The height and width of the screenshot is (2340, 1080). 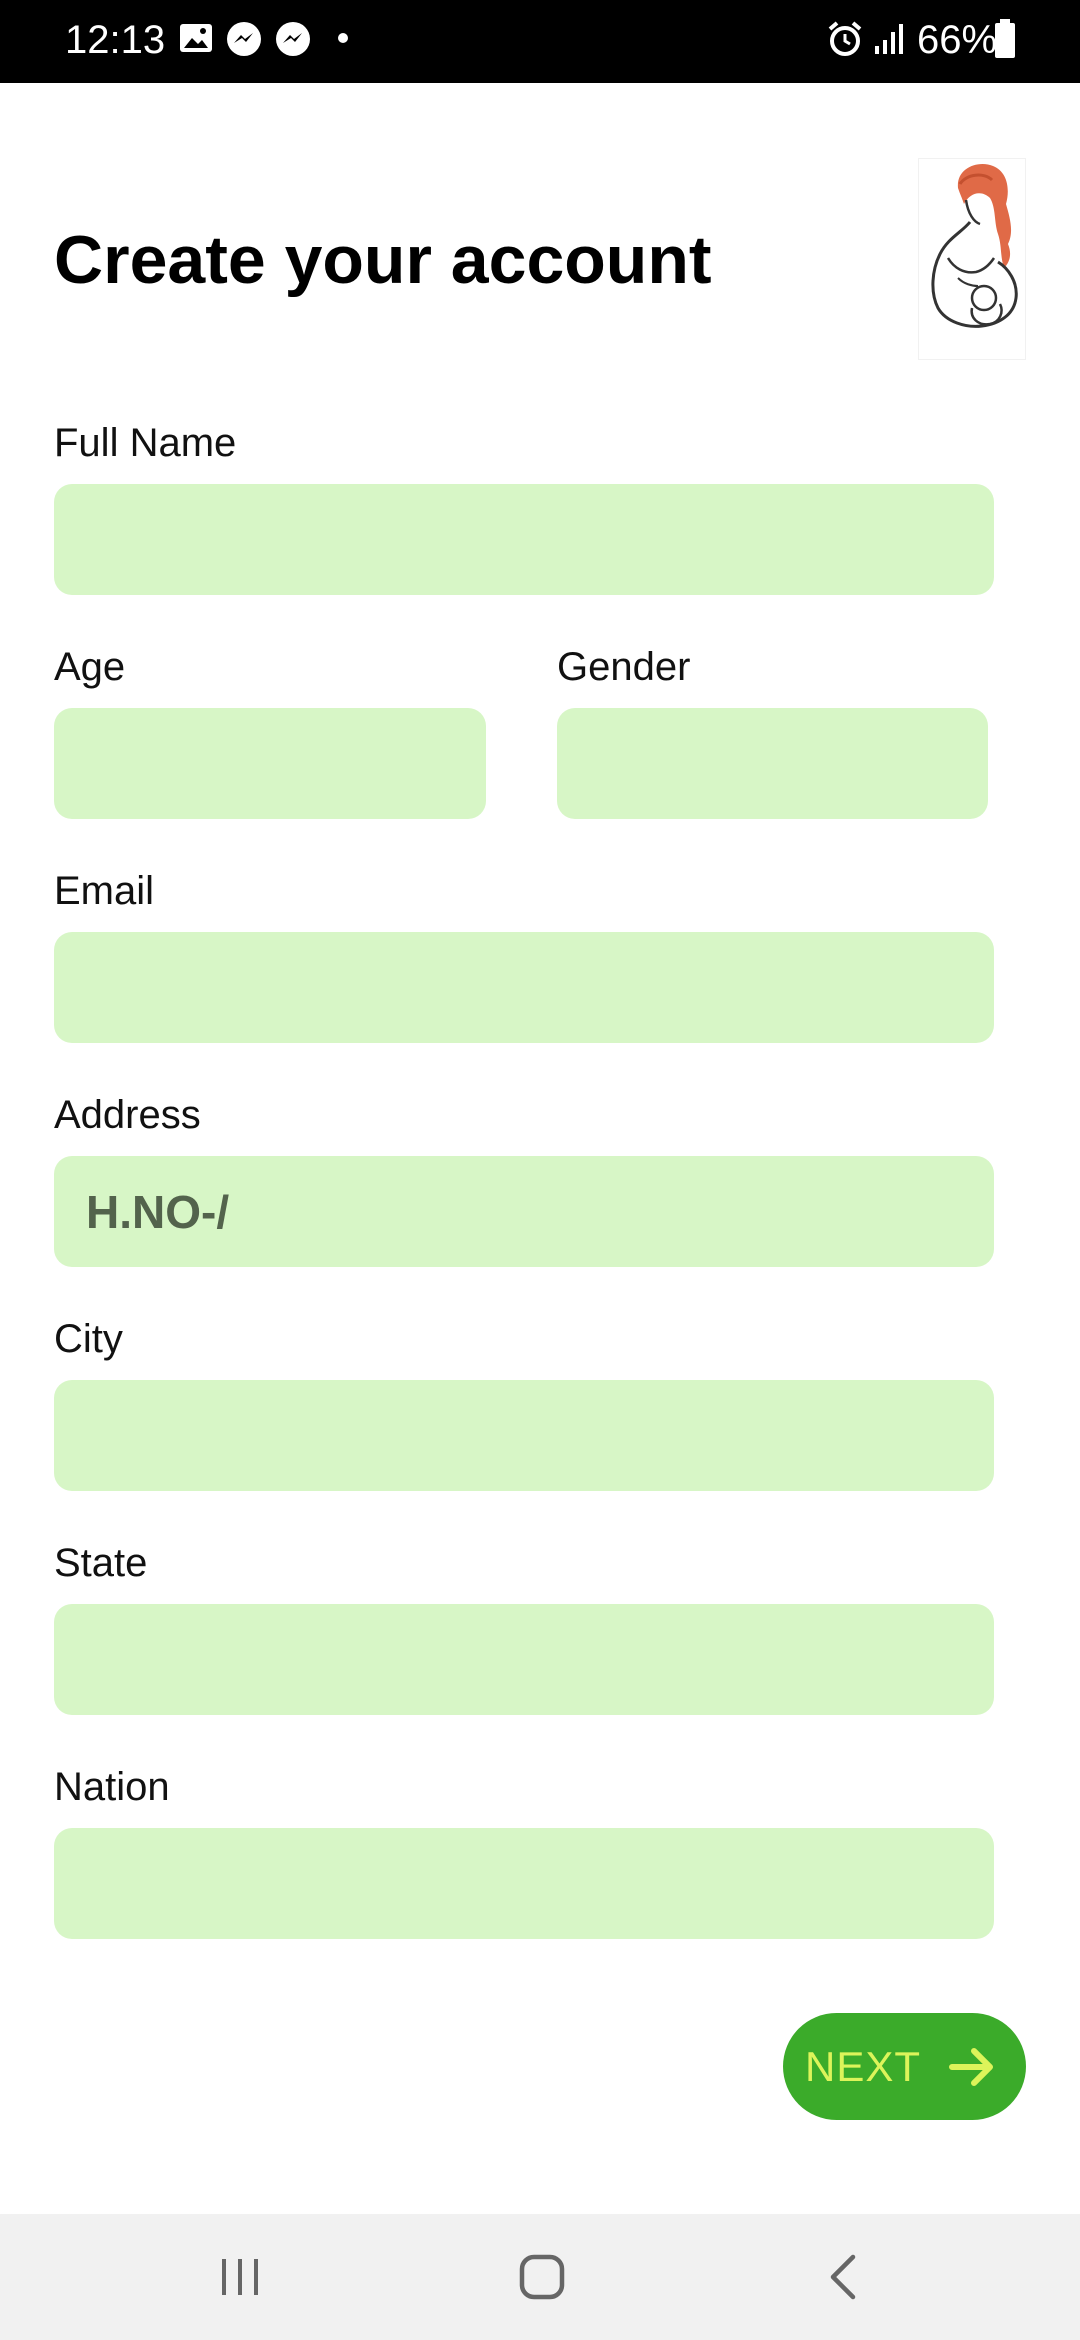 What do you see at coordinates (90, 667) in the screenshot?
I see `age-label: Age` at bounding box center [90, 667].